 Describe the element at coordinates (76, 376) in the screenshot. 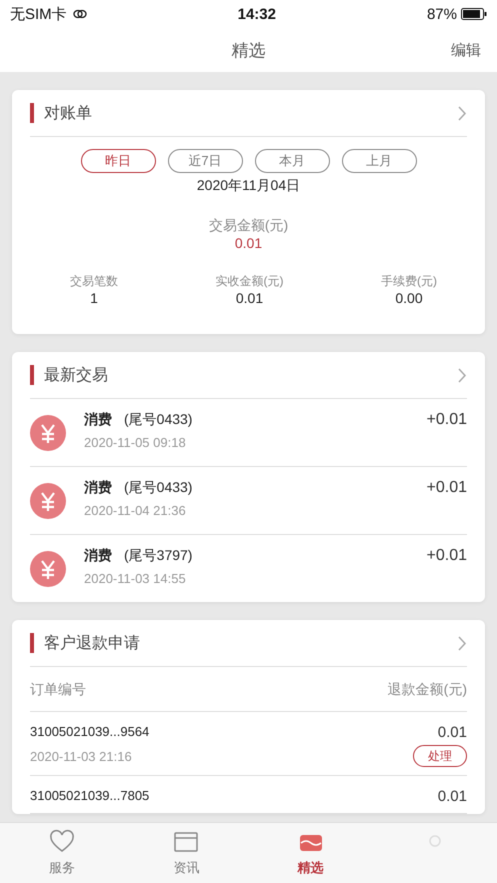

I see `section-title: 最新交易` at that location.